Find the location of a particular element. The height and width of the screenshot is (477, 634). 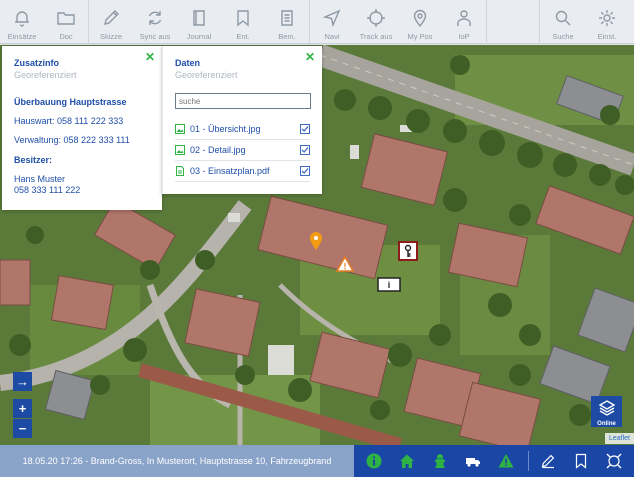

toolbar-divider is located at coordinates (539, 22).